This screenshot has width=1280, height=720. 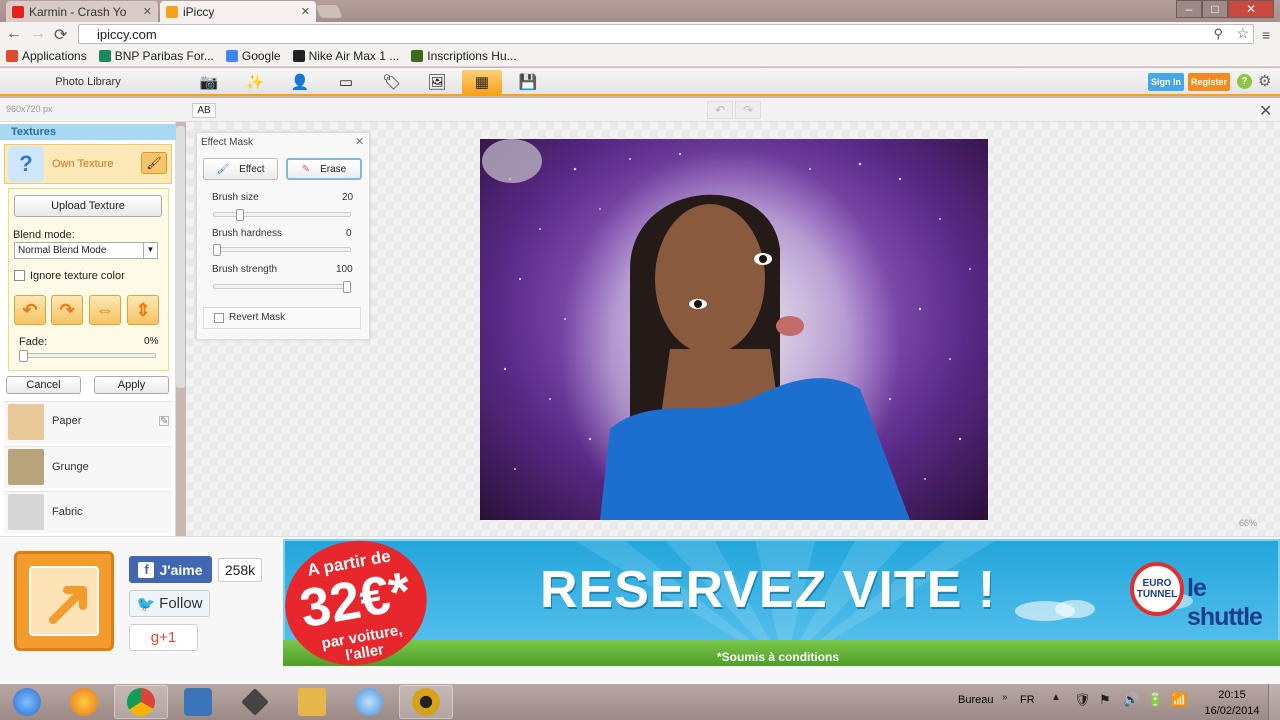 What do you see at coordinates (748, 110) in the screenshot?
I see `redo-button: ↷` at bounding box center [748, 110].